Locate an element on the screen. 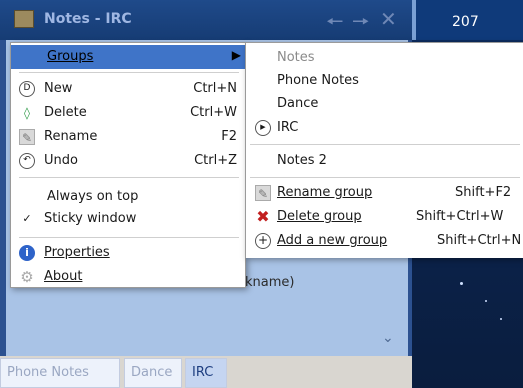  menu-item-properties: i Properties is located at coordinates (129, 253).